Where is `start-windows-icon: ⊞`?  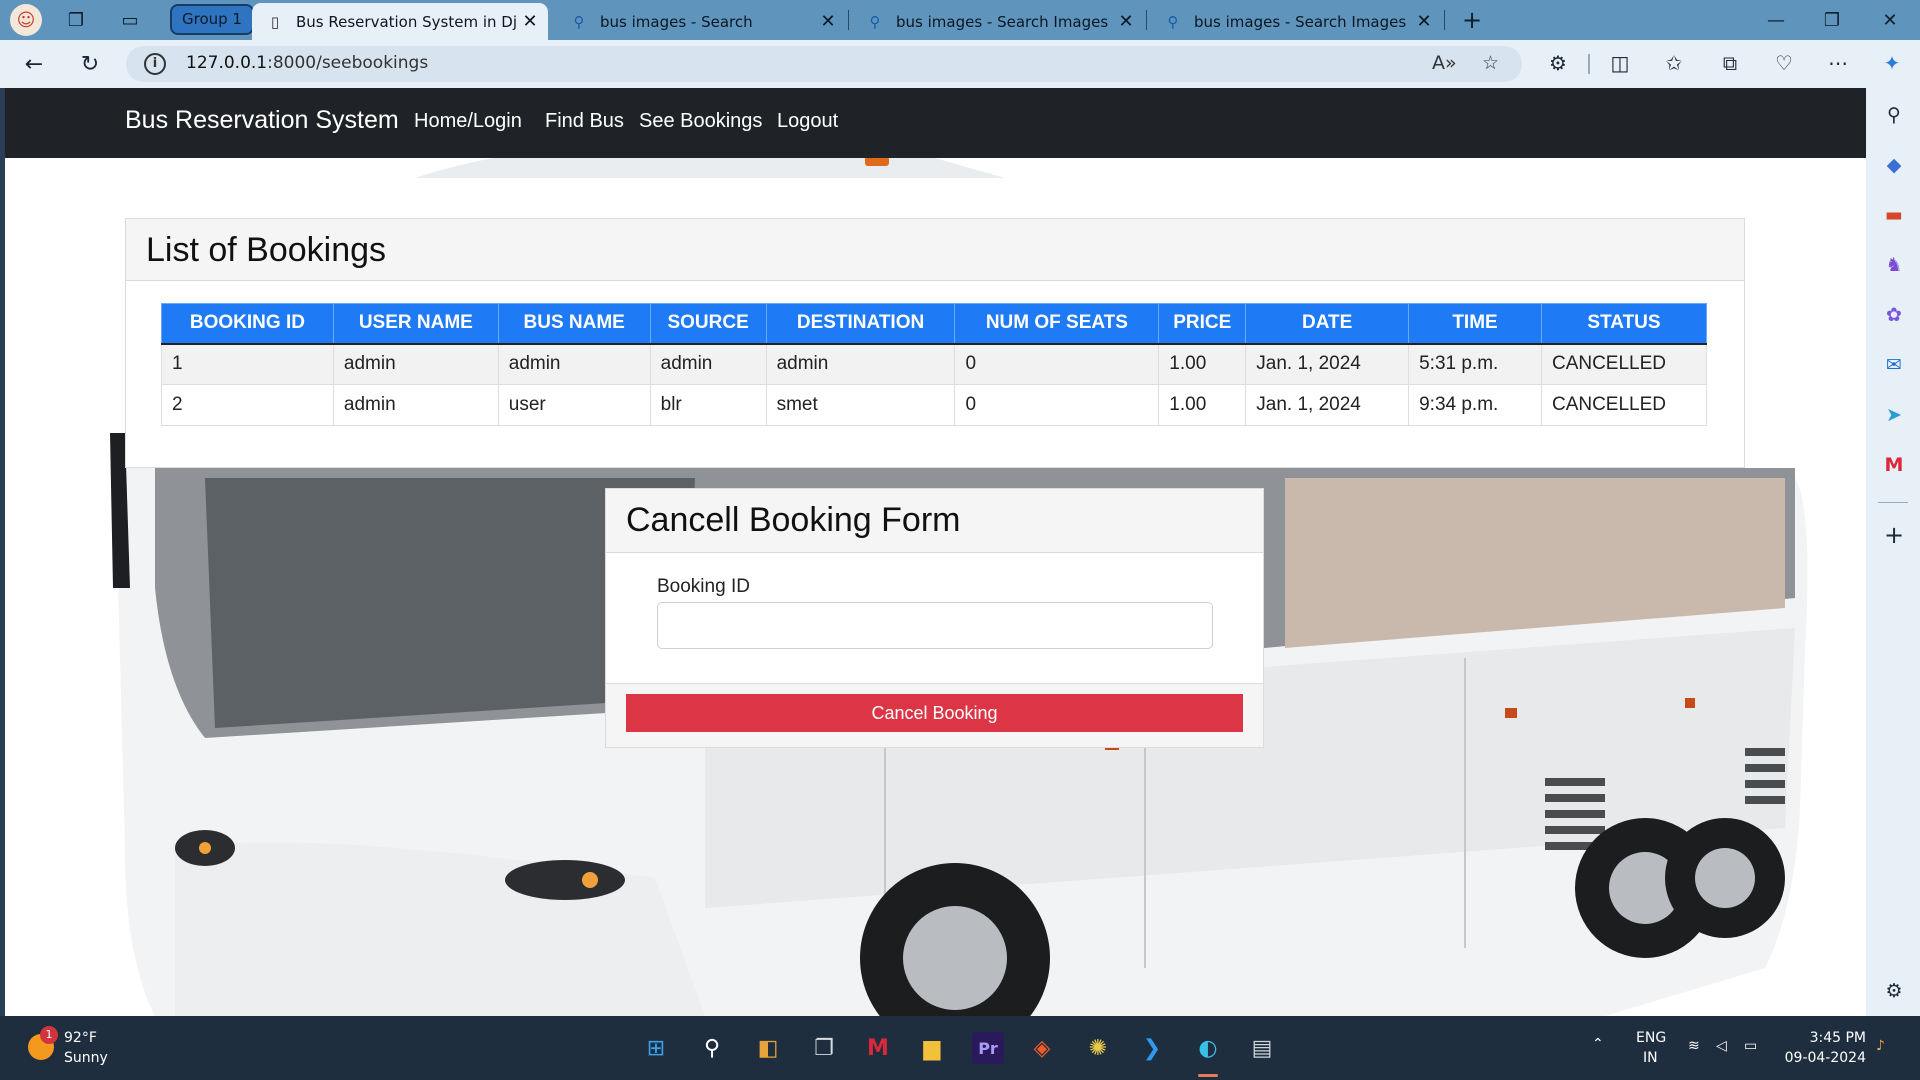
start-windows-icon: ⊞ is located at coordinates (656, 1048).